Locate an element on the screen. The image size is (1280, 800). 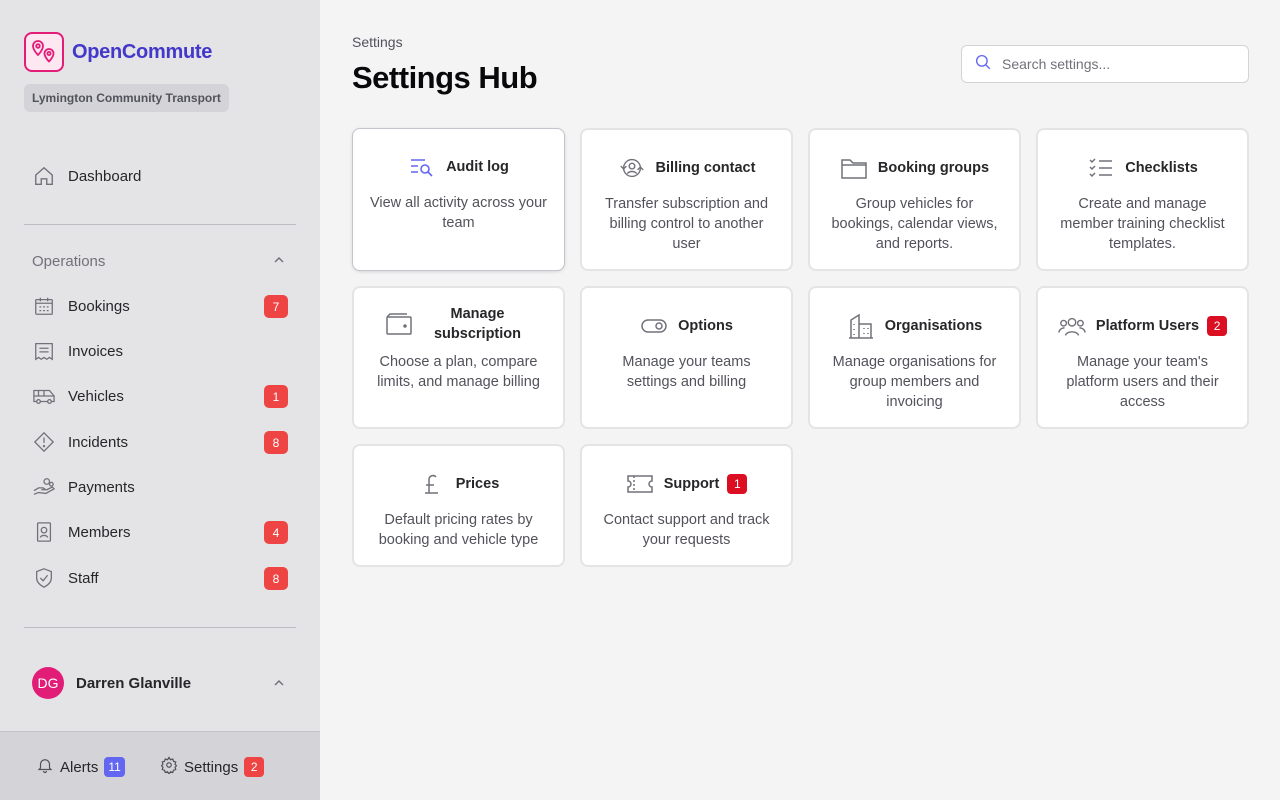
folder-icon is located at coordinates (854, 168).